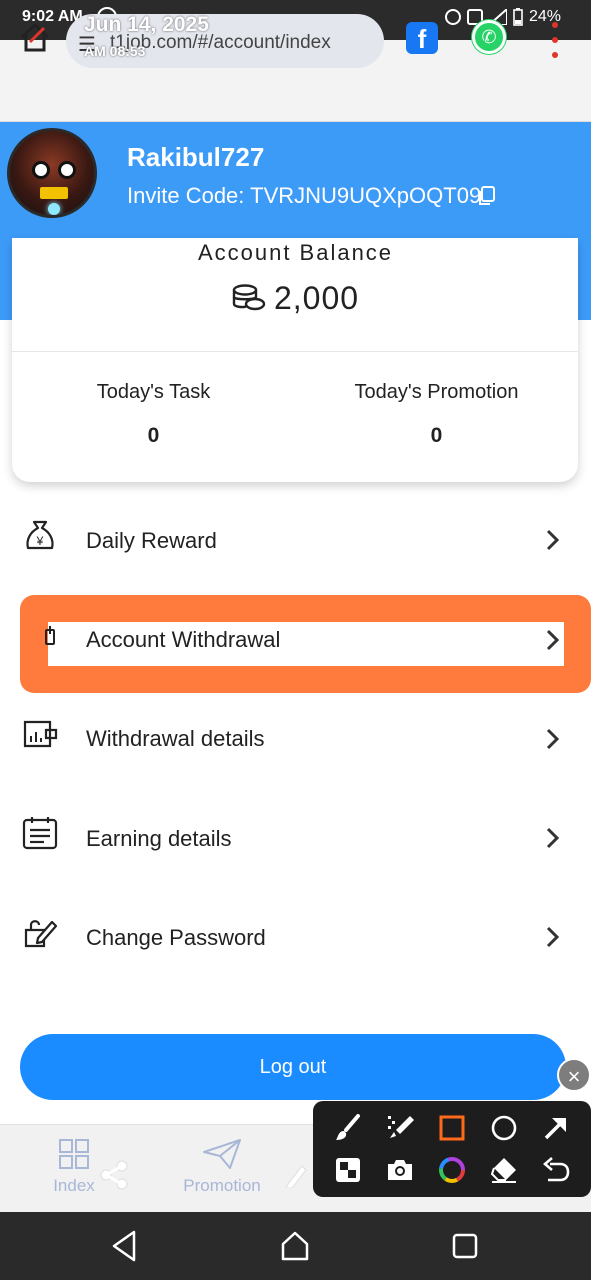  Describe the element at coordinates (400, 1170) in the screenshot. I see `camera-icon` at that location.